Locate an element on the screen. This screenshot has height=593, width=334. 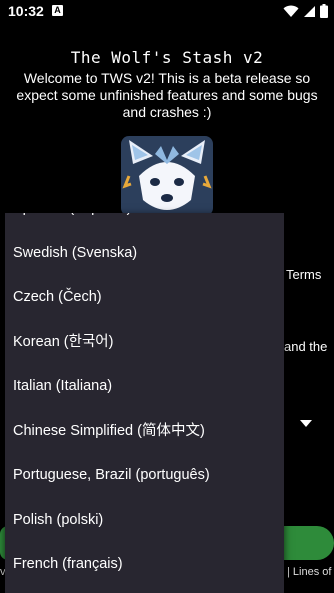
language-option-polish: Polish (polski) is located at coordinates (144, 520).